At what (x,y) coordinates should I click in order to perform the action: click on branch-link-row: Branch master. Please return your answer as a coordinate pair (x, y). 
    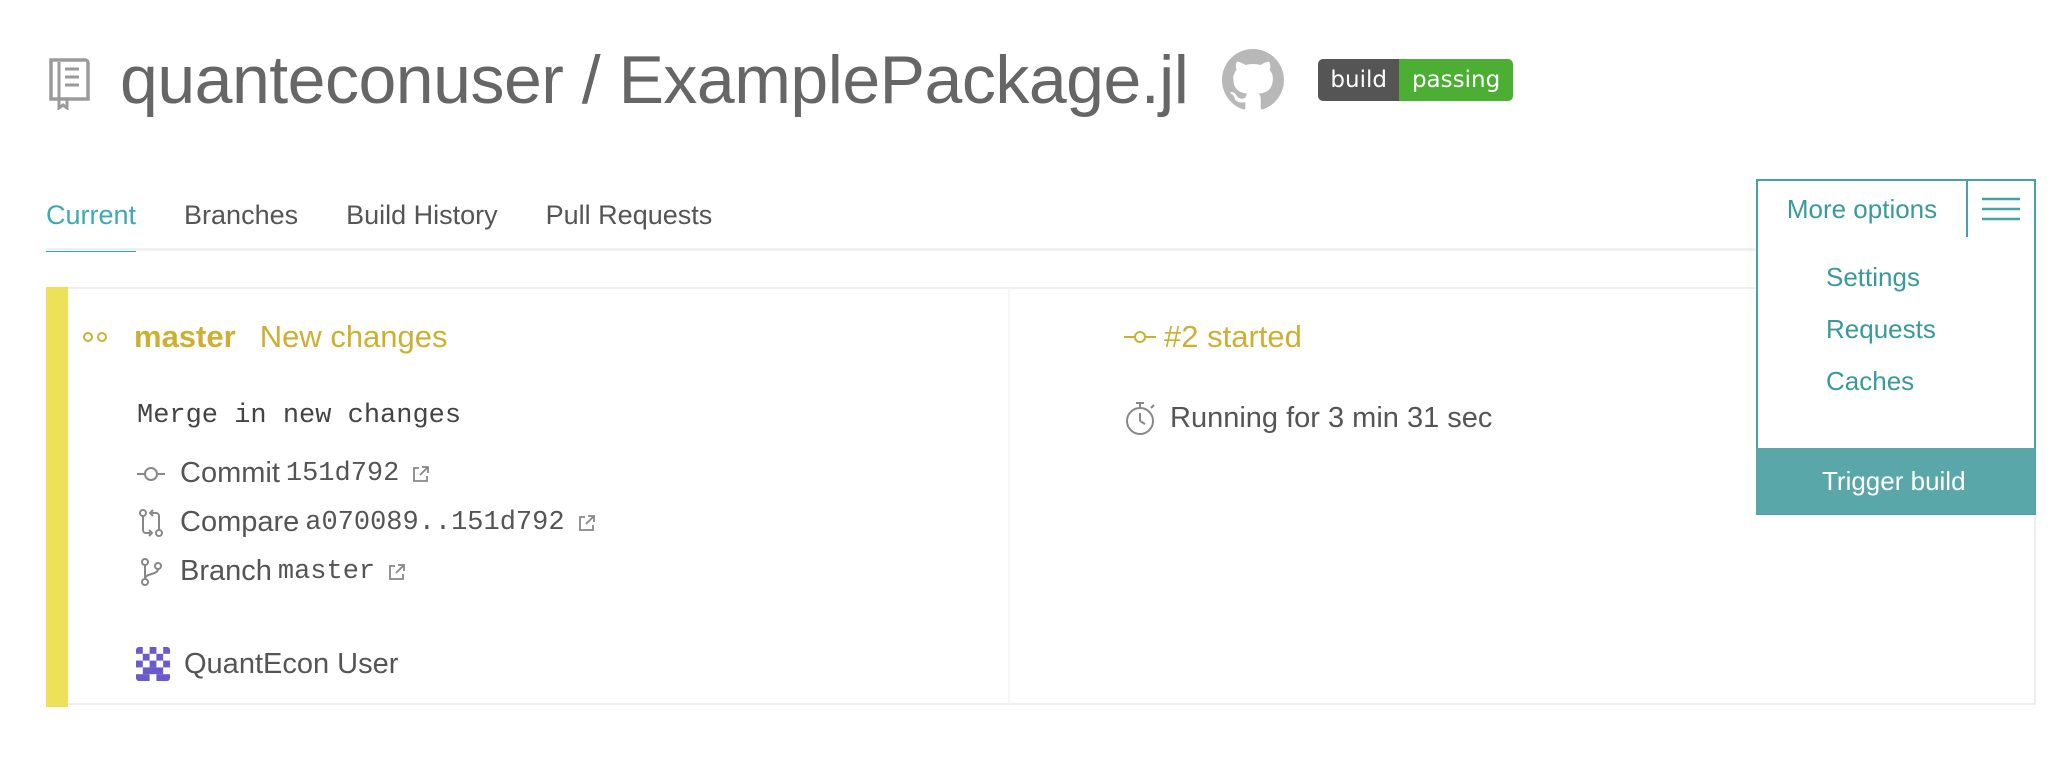
    Looking at the image, I should click on (271, 571).